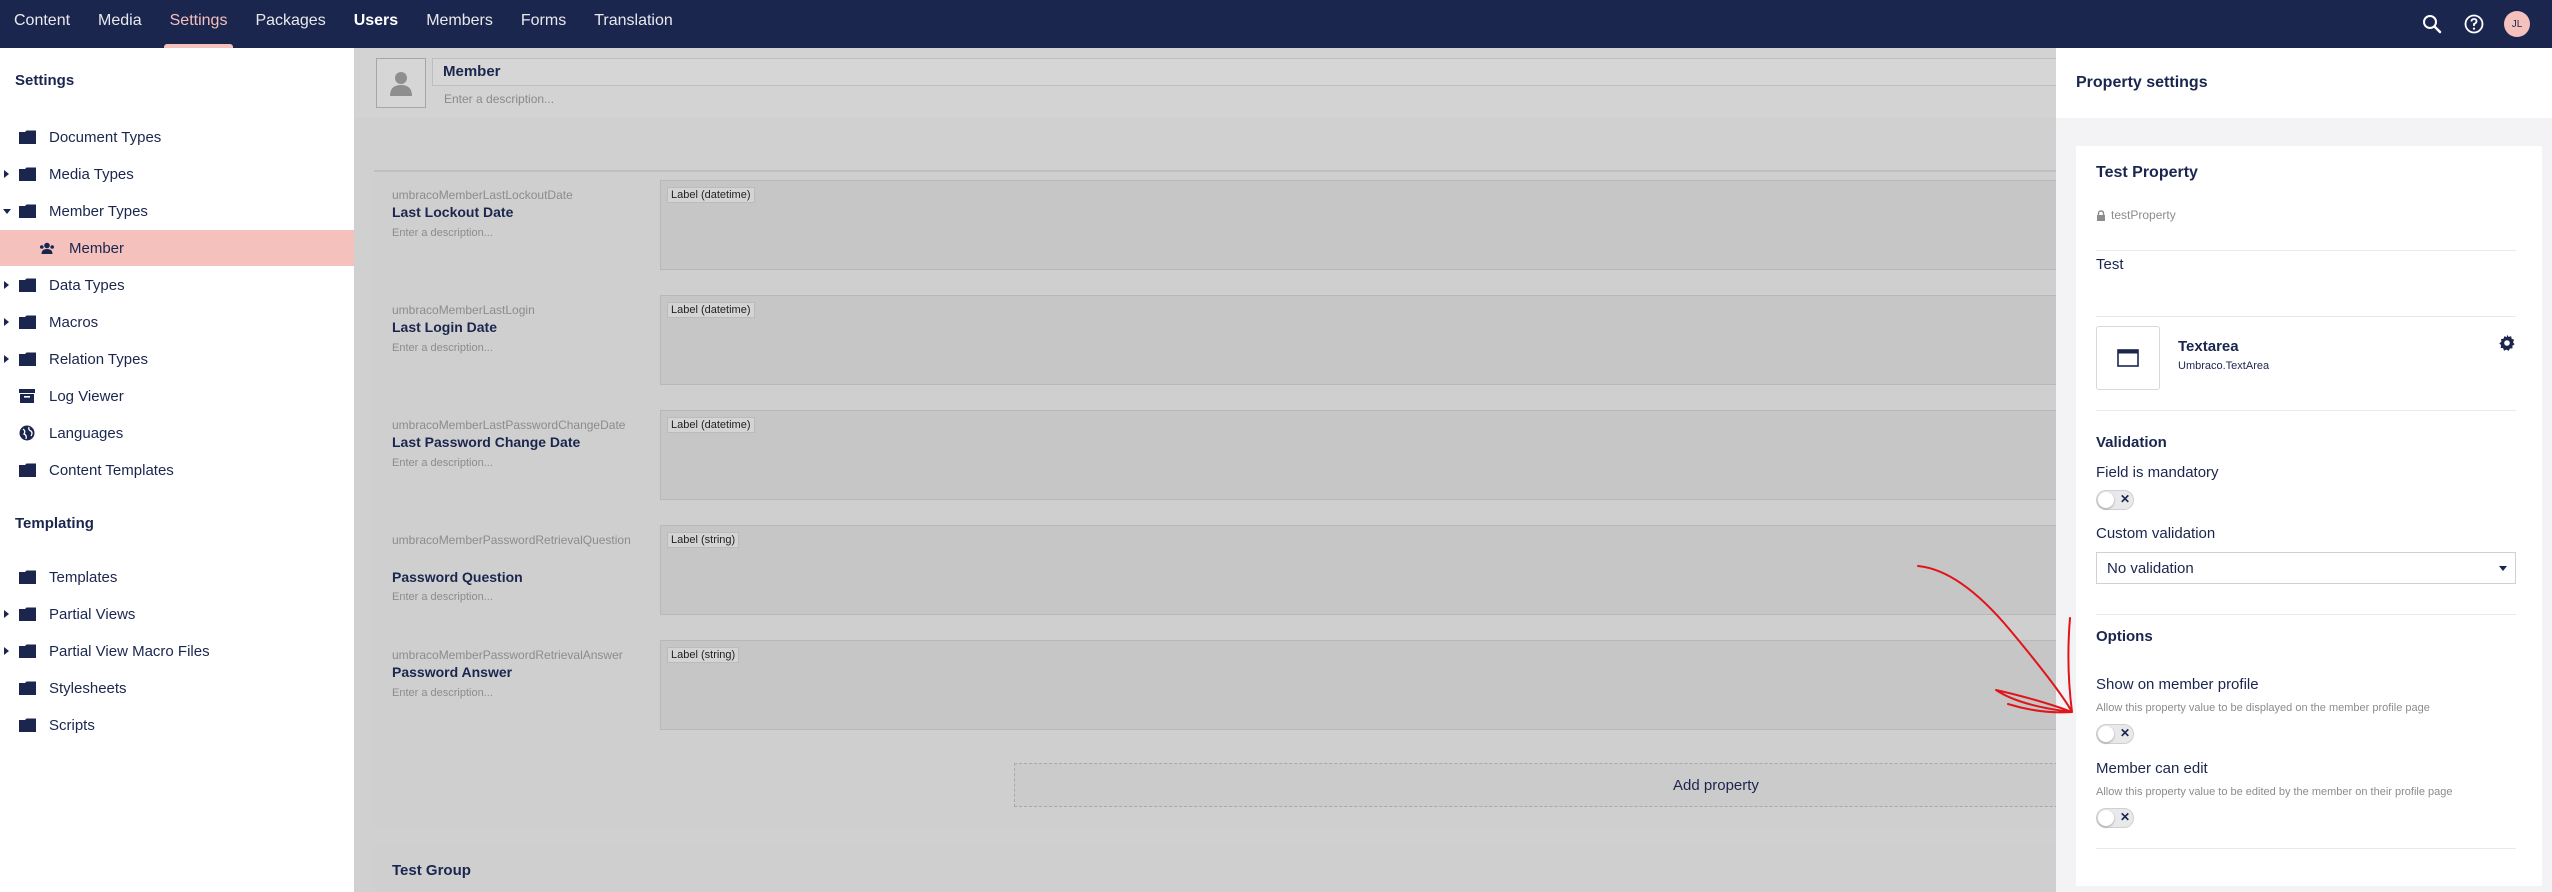 This screenshot has width=2552, height=892. I want to click on property-alias: umbracoMemberLastLogin, so click(463, 310).